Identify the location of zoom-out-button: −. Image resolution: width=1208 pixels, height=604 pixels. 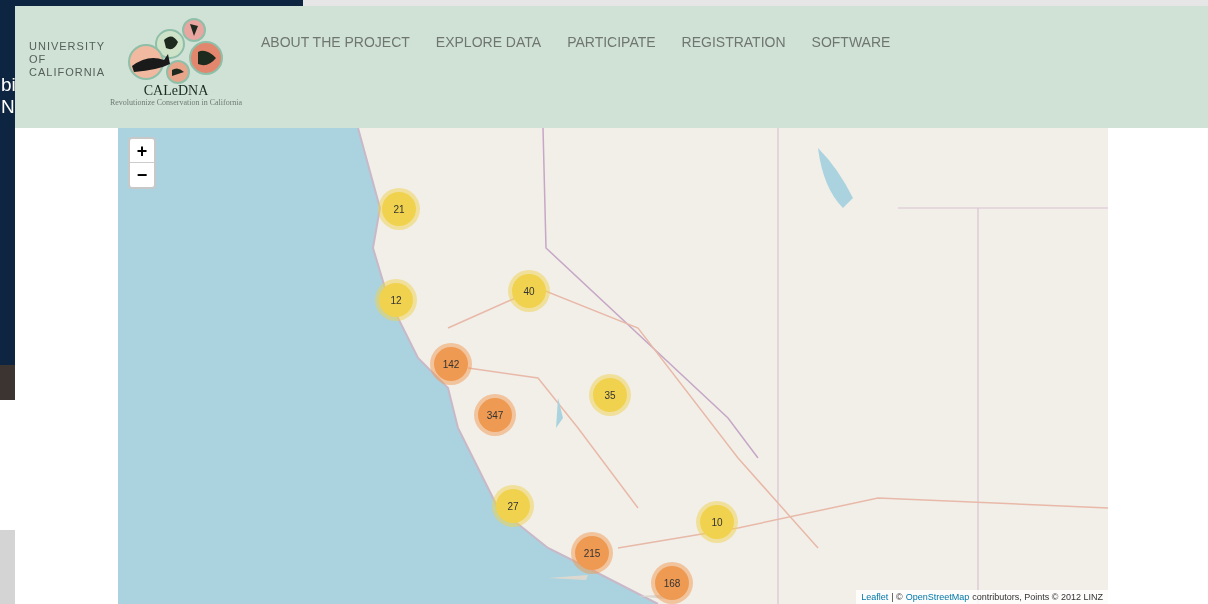
(142, 175).